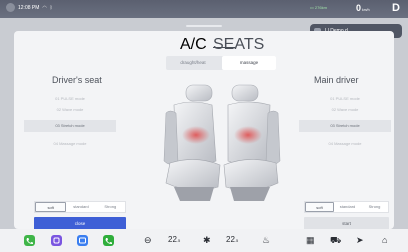 This screenshot has height=252, width=408. I want to click on main-strength-soft: soft, so click(319, 207).